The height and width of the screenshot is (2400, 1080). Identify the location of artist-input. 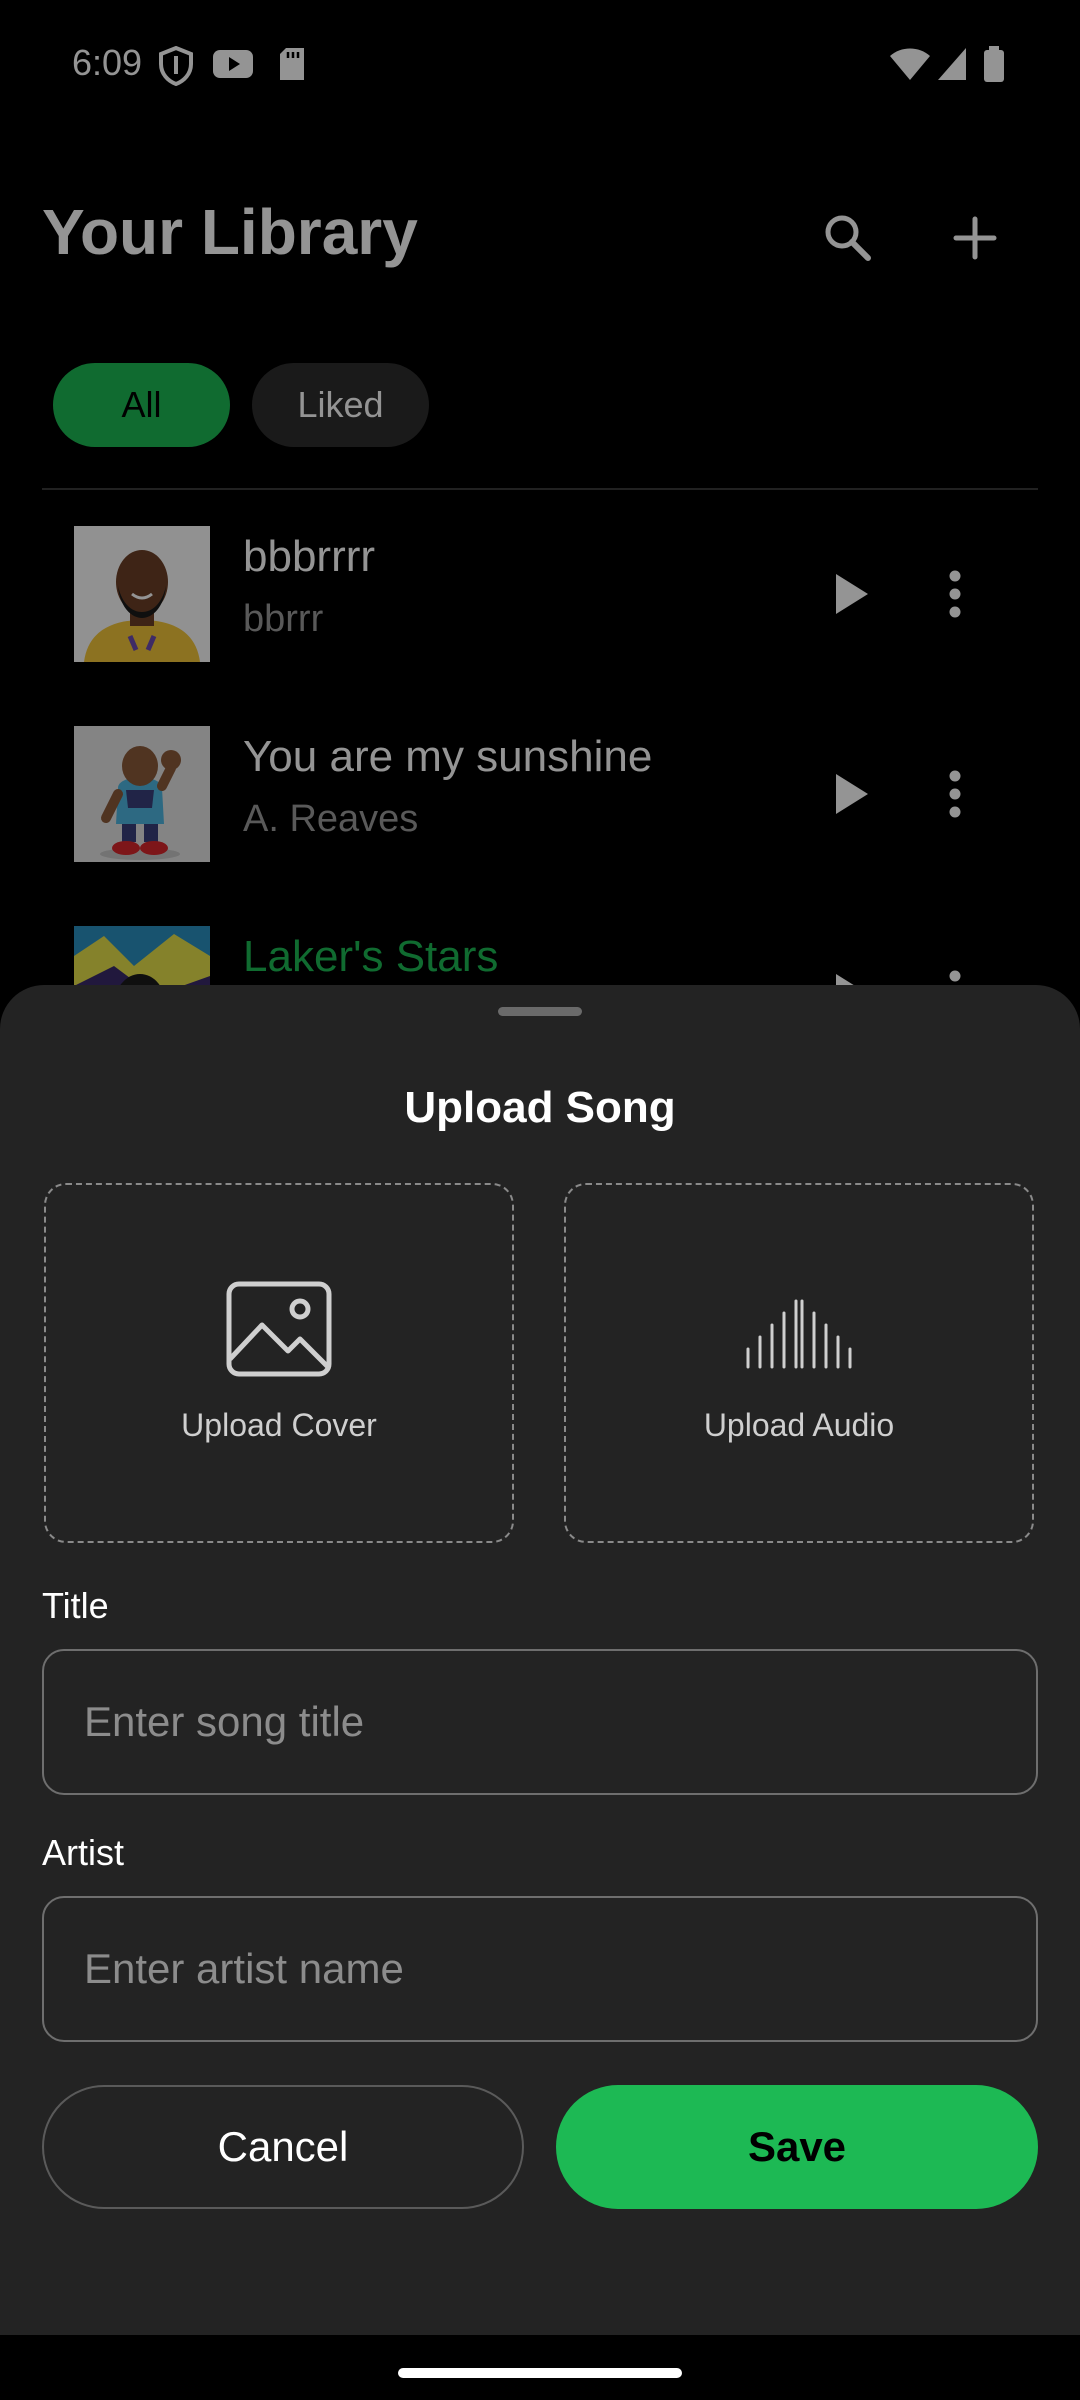
(540, 1969).